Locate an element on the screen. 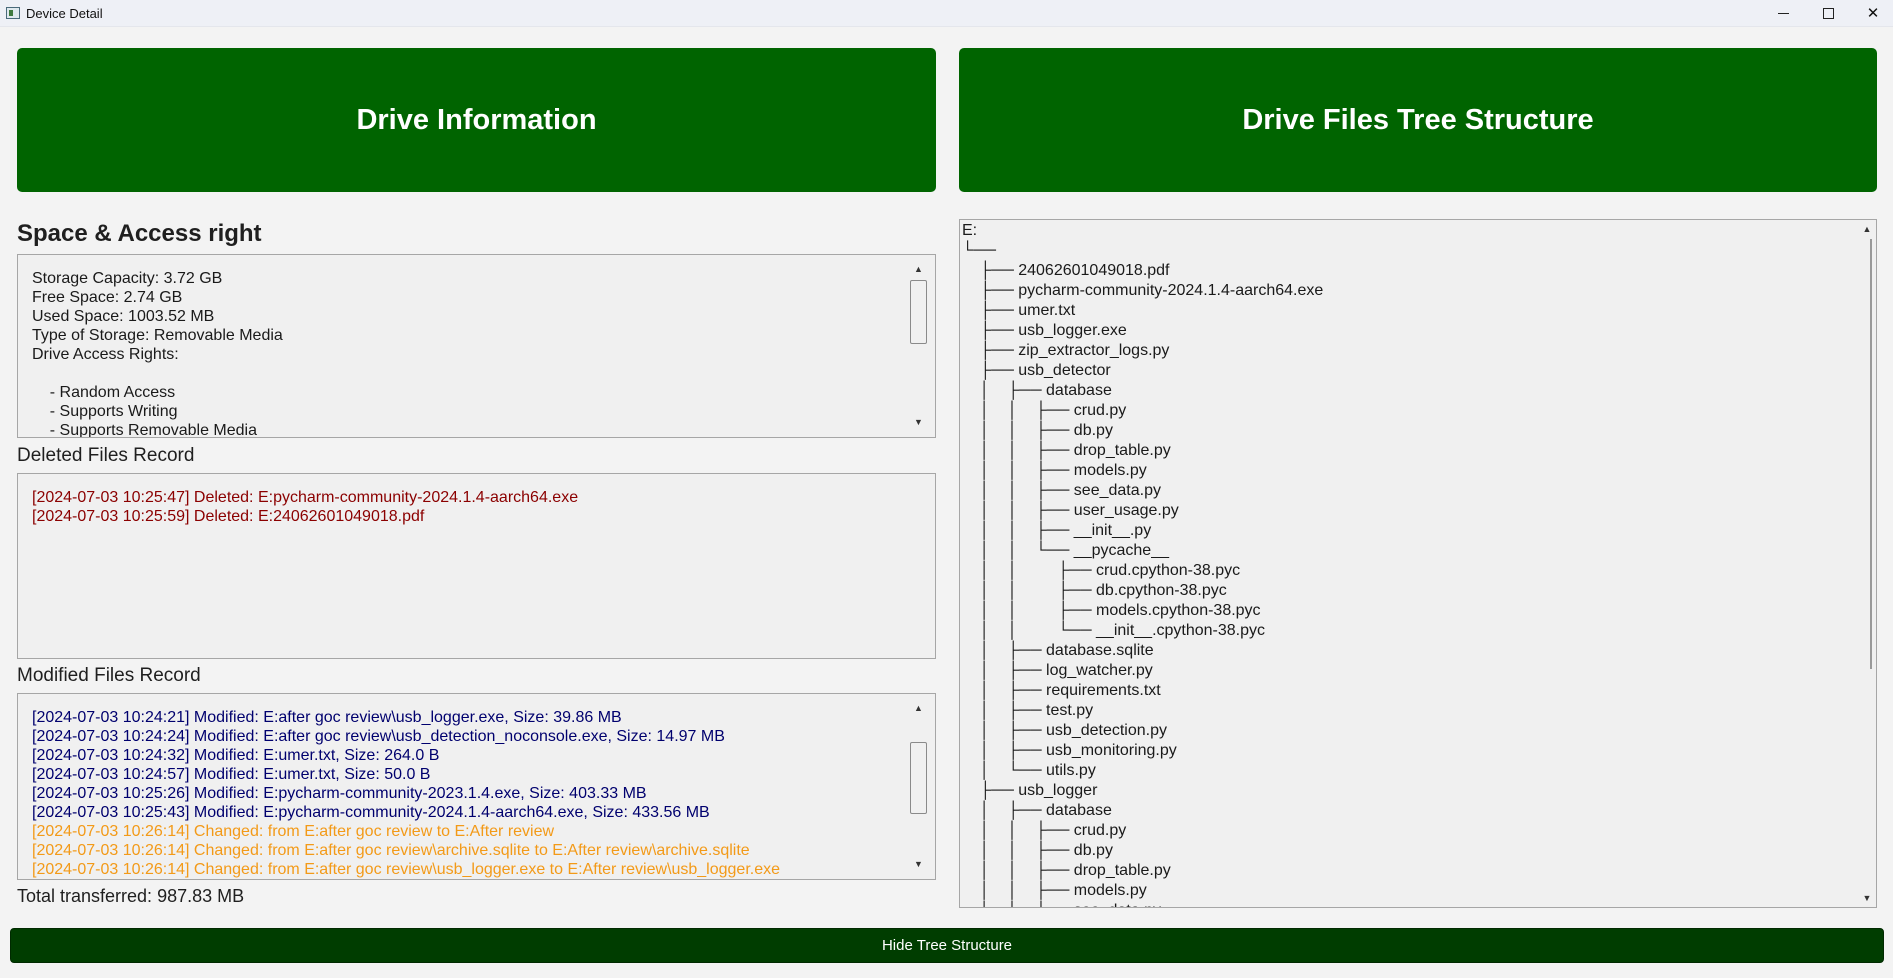 This screenshot has width=1893, height=978. close-button: ✕ is located at coordinates (1871, 13).